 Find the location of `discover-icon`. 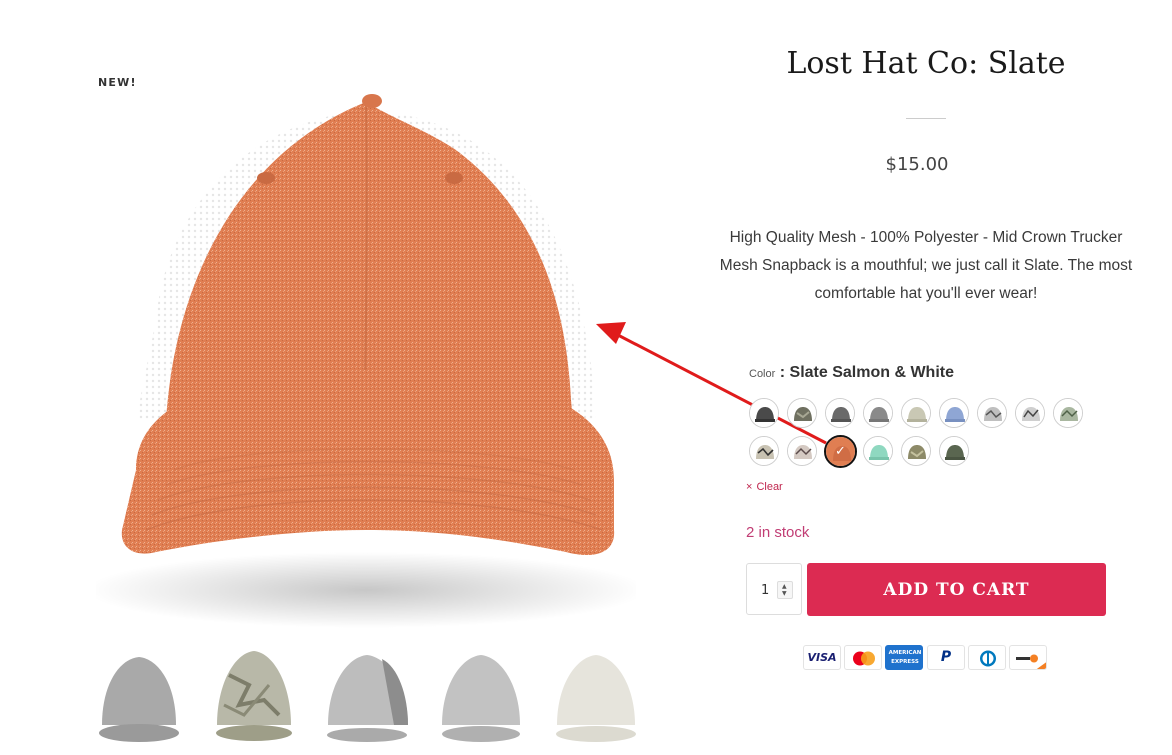

discover-icon is located at coordinates (1028, 657).